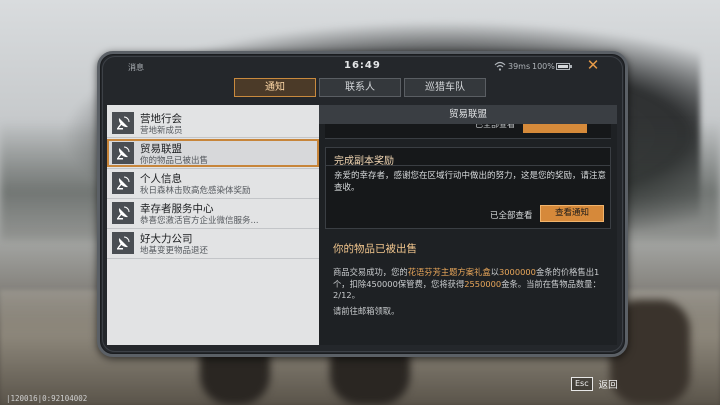  What do you see at coordinates (594, 384) in the screenshot?
I see `back-button: Esc 返回` at bounding box center [594, 384].